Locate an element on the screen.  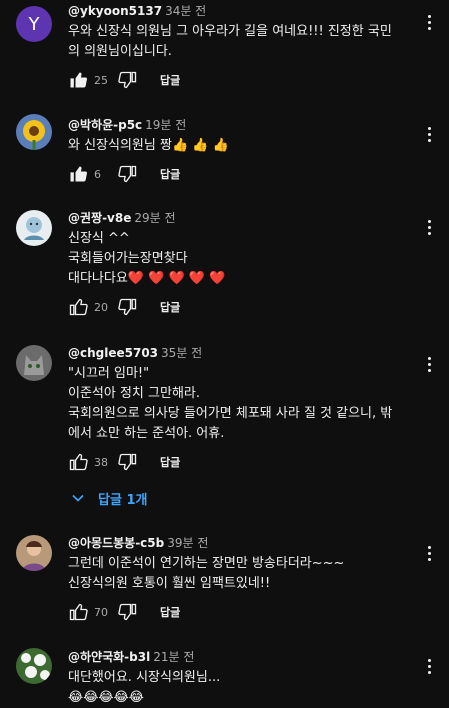
comment-line: 신장식 ^^ is located at coordinates (99, 238).